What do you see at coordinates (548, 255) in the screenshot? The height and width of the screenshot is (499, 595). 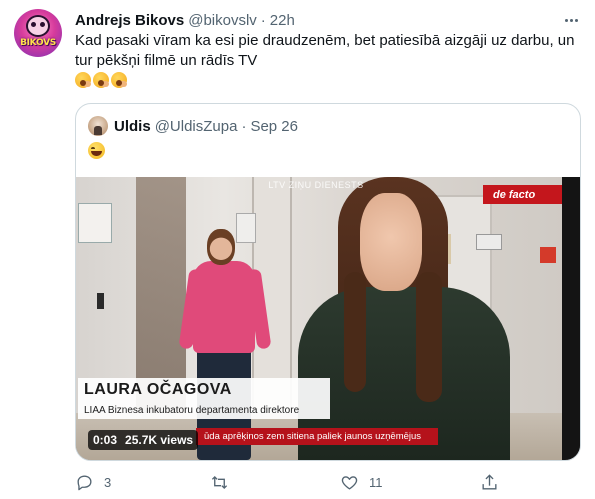 I see `video-scene-exit-sign` at bounding box center [548, 255].